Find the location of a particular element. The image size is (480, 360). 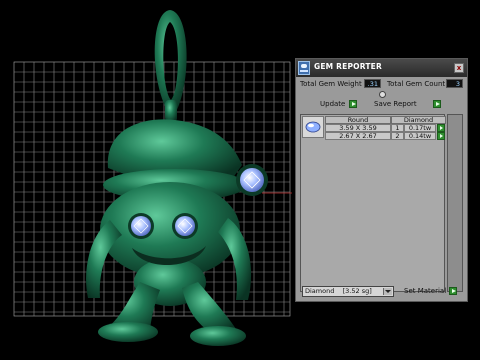

chevron-down-icon is located at coordinates (387, 291).